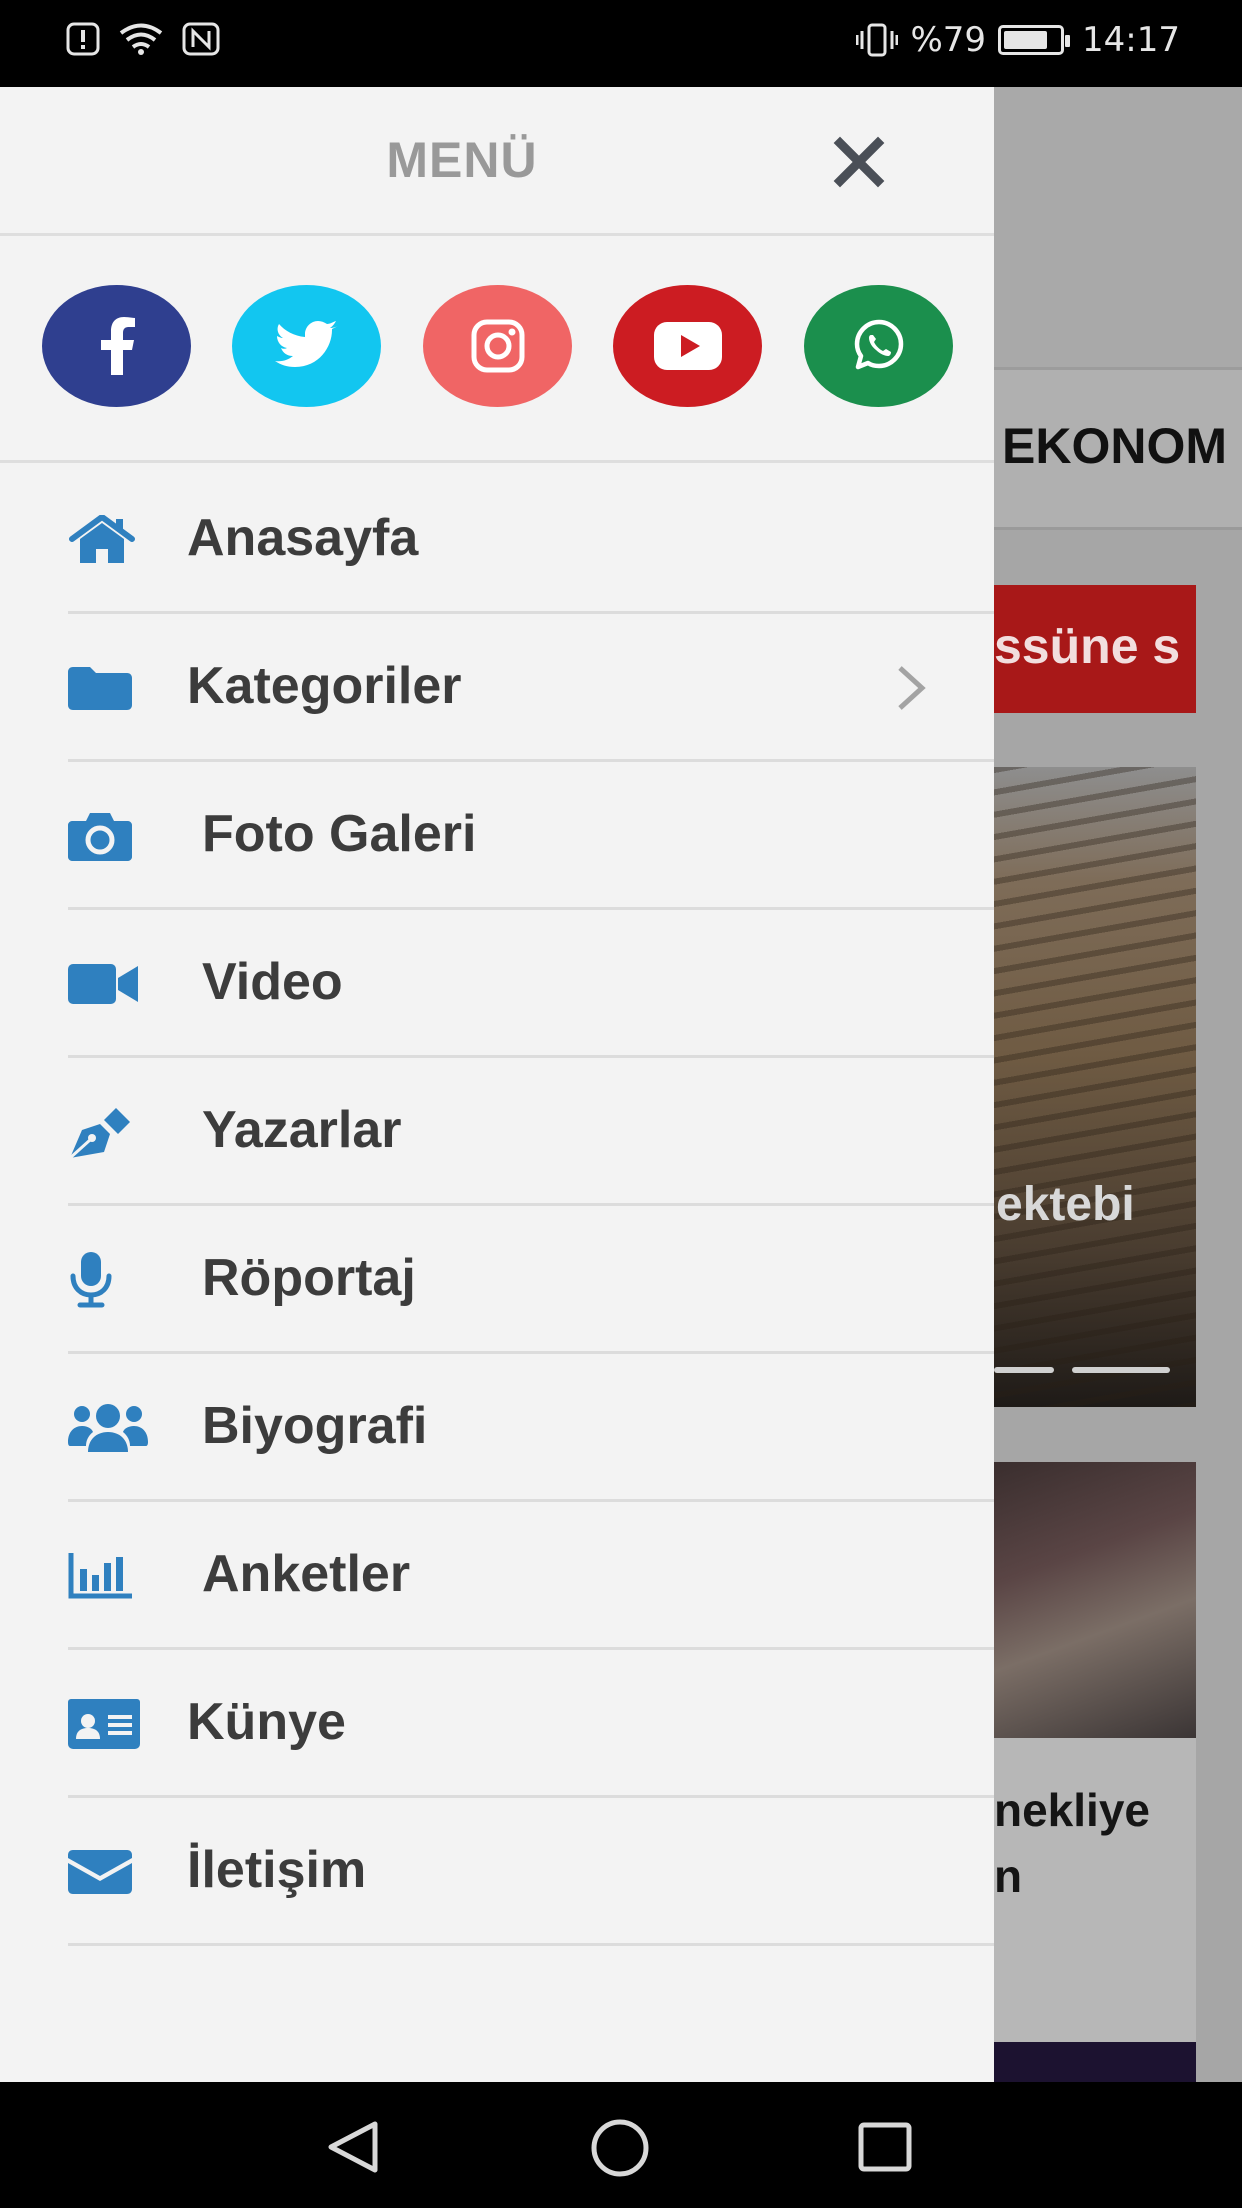  I want to click on news-card-title: nekliye n, so click(1072, 1843).